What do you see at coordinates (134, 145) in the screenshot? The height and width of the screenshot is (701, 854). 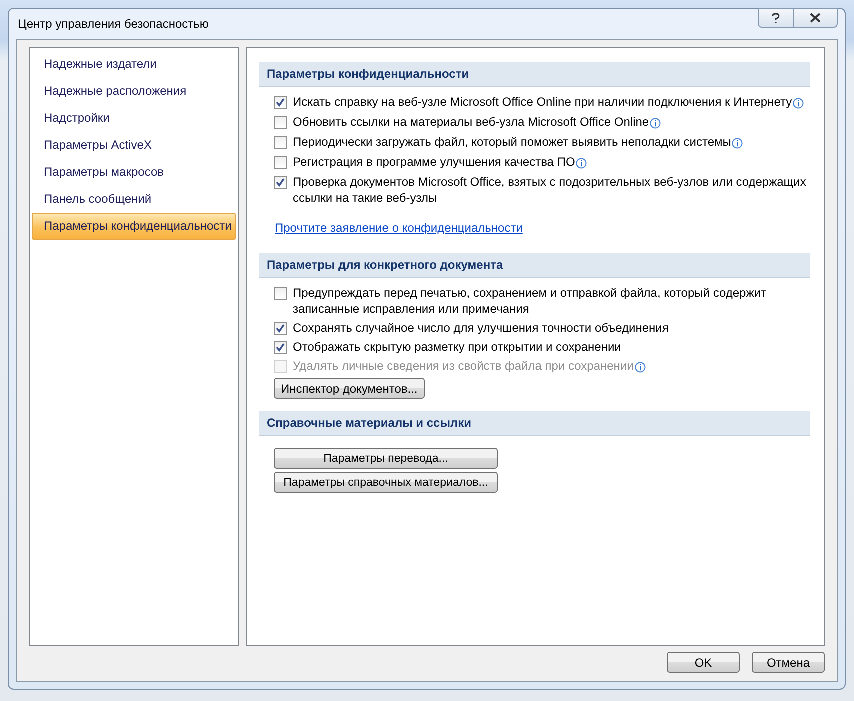 I see `sidebar-item: Параметры ActiveX` at bounding box center [134, 145].